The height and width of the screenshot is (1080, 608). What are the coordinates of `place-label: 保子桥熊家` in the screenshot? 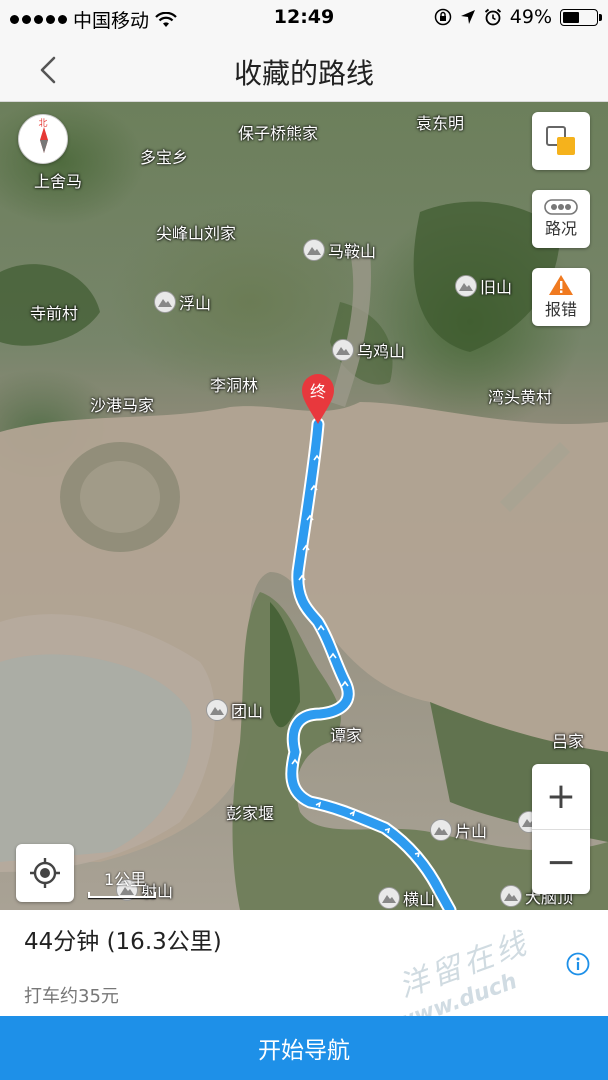 It's located at (278, 133).